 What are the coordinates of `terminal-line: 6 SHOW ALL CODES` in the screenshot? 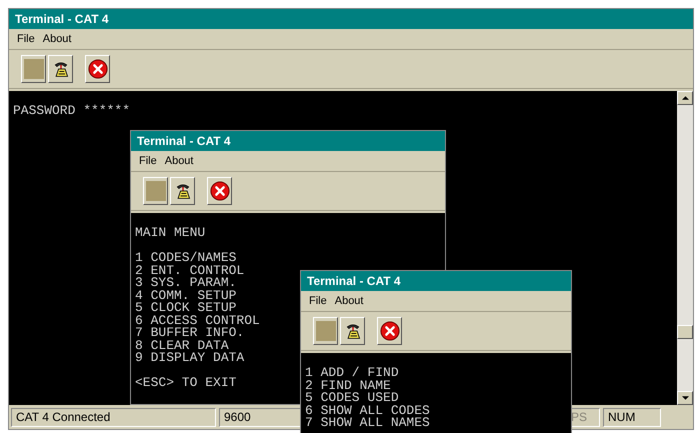 It's located at (367, 410).